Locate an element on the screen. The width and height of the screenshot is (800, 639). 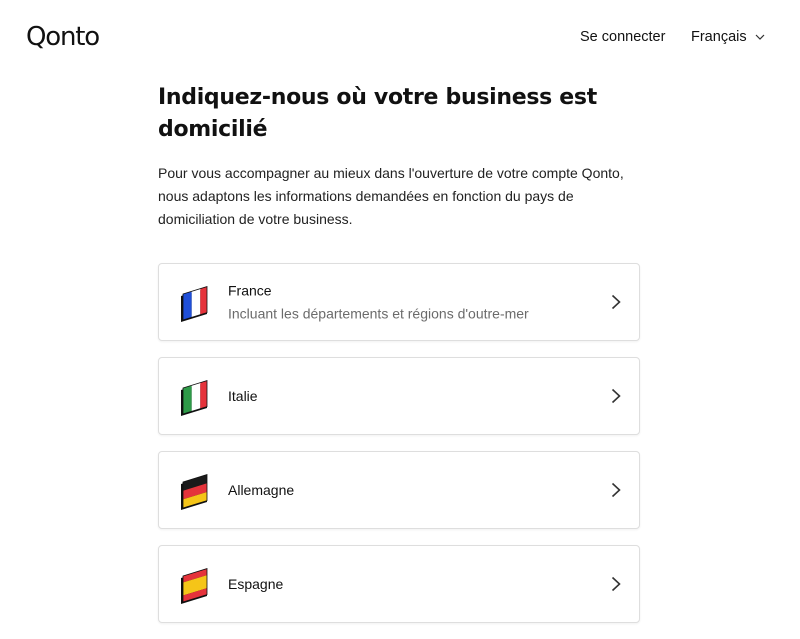
language-selector: Français is located at coordinates (728, 37).